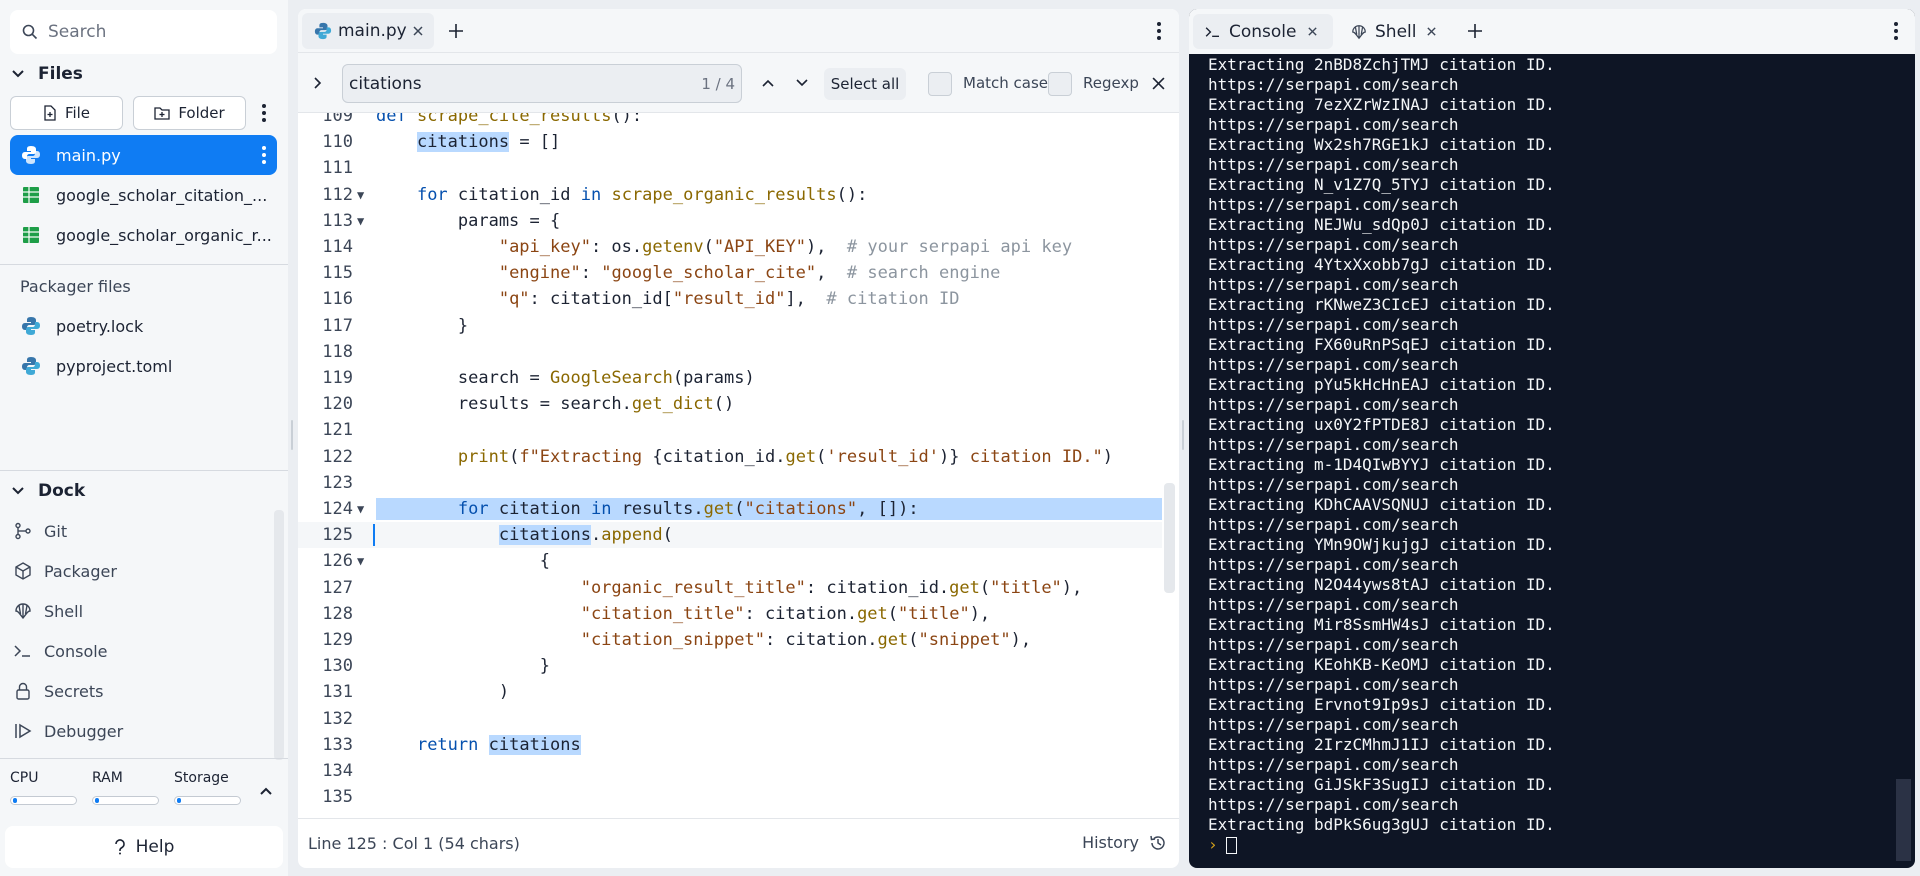  What do you see at coordinates (140, 691) in the screenshot?
I see `dock-item-secrets: Secrets` at bounding box center [140, 691].